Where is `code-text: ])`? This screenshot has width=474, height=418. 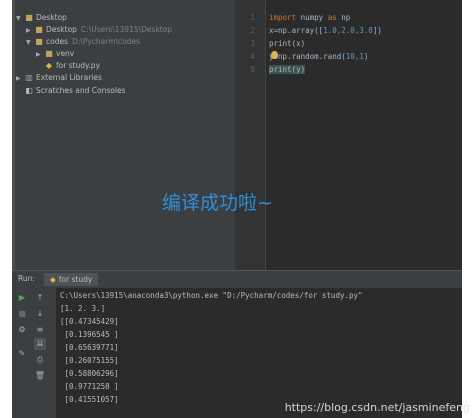
code-text: ]) is located at coordinates (377, 30).